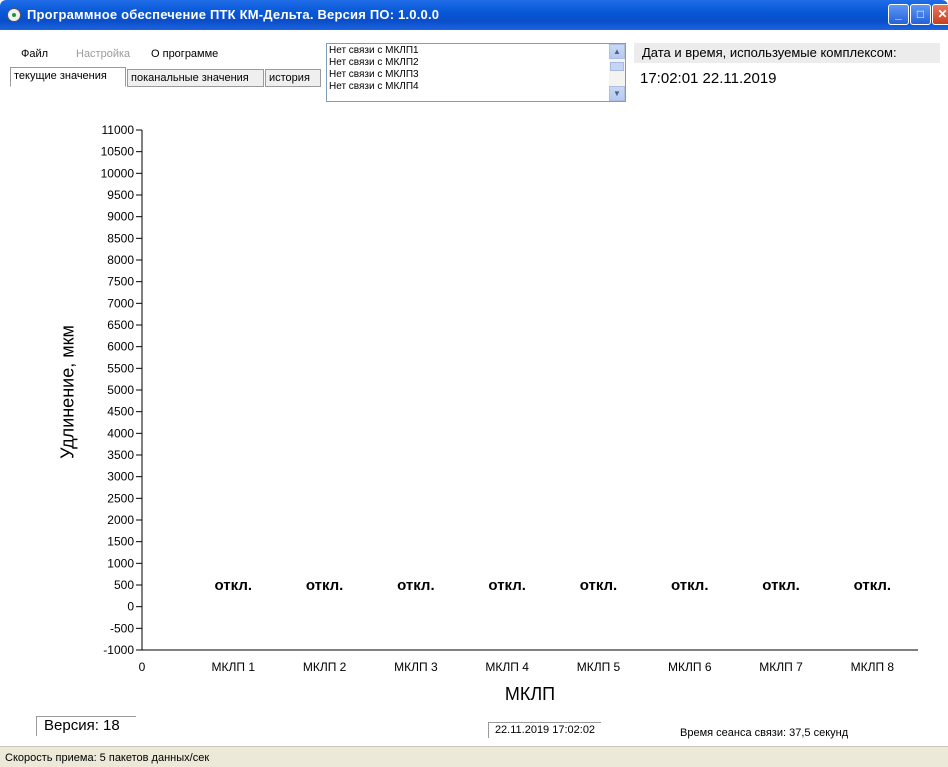 This screenshot has width=948, height=767. Describe the element at coordinates (122, 628) in the screenshot. I see `y-tick-label: -500` at that location.